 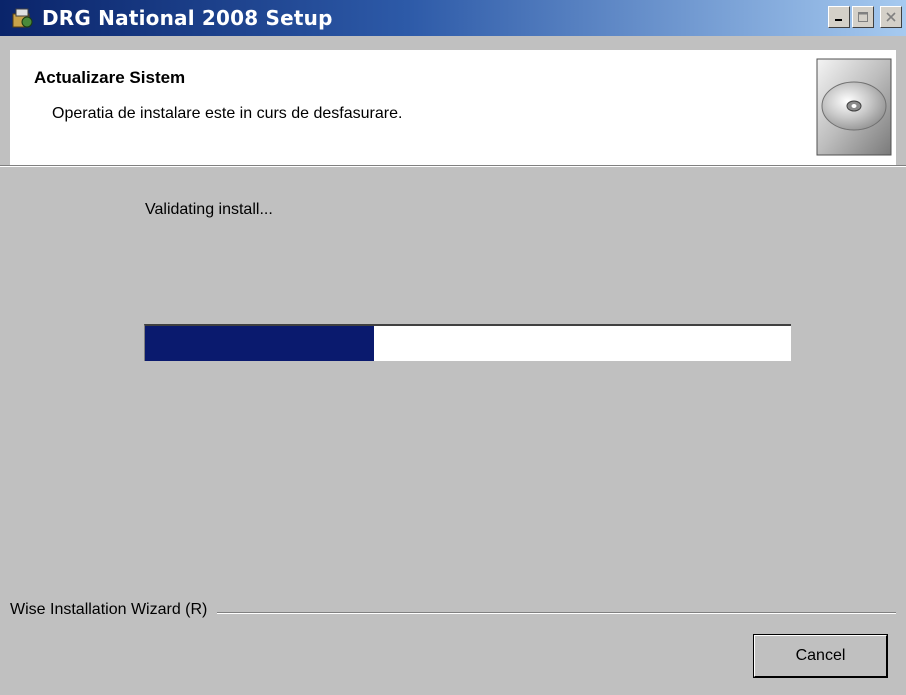 I want to click on cancel-button: Cancel, so click(x=820, y=656).